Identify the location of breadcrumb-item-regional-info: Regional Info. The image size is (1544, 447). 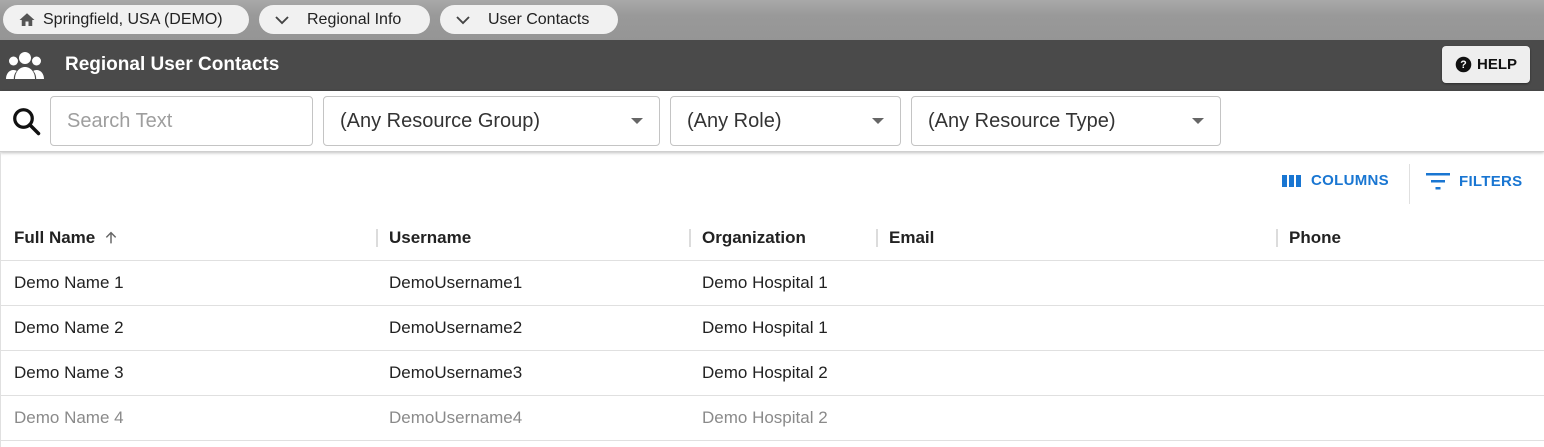
(344, 19).